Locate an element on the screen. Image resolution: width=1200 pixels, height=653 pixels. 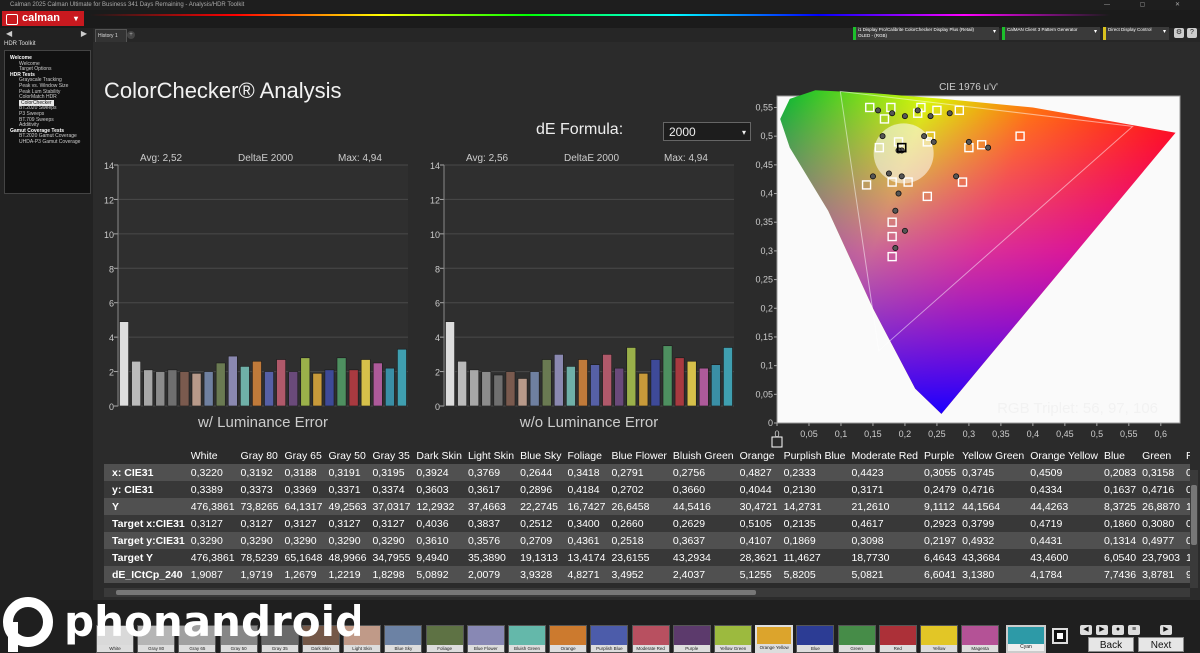
vertical-scrollbar is located at coordinates (1194, 529).